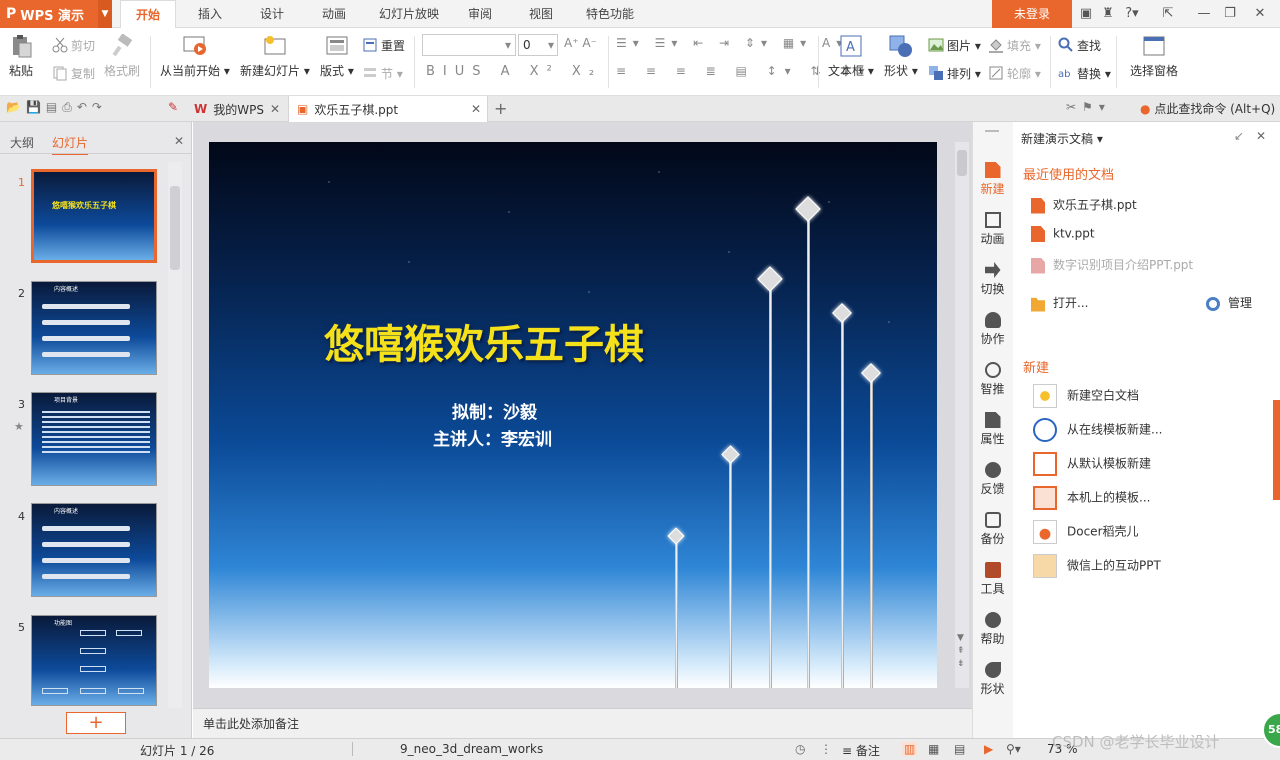 Image resolution: width=1280 pixels, height=760 pixels. Describe the element at coordinates (94, 439) in the screenshot. I see `slide-thumbnail-3: 项目背景` at that location.